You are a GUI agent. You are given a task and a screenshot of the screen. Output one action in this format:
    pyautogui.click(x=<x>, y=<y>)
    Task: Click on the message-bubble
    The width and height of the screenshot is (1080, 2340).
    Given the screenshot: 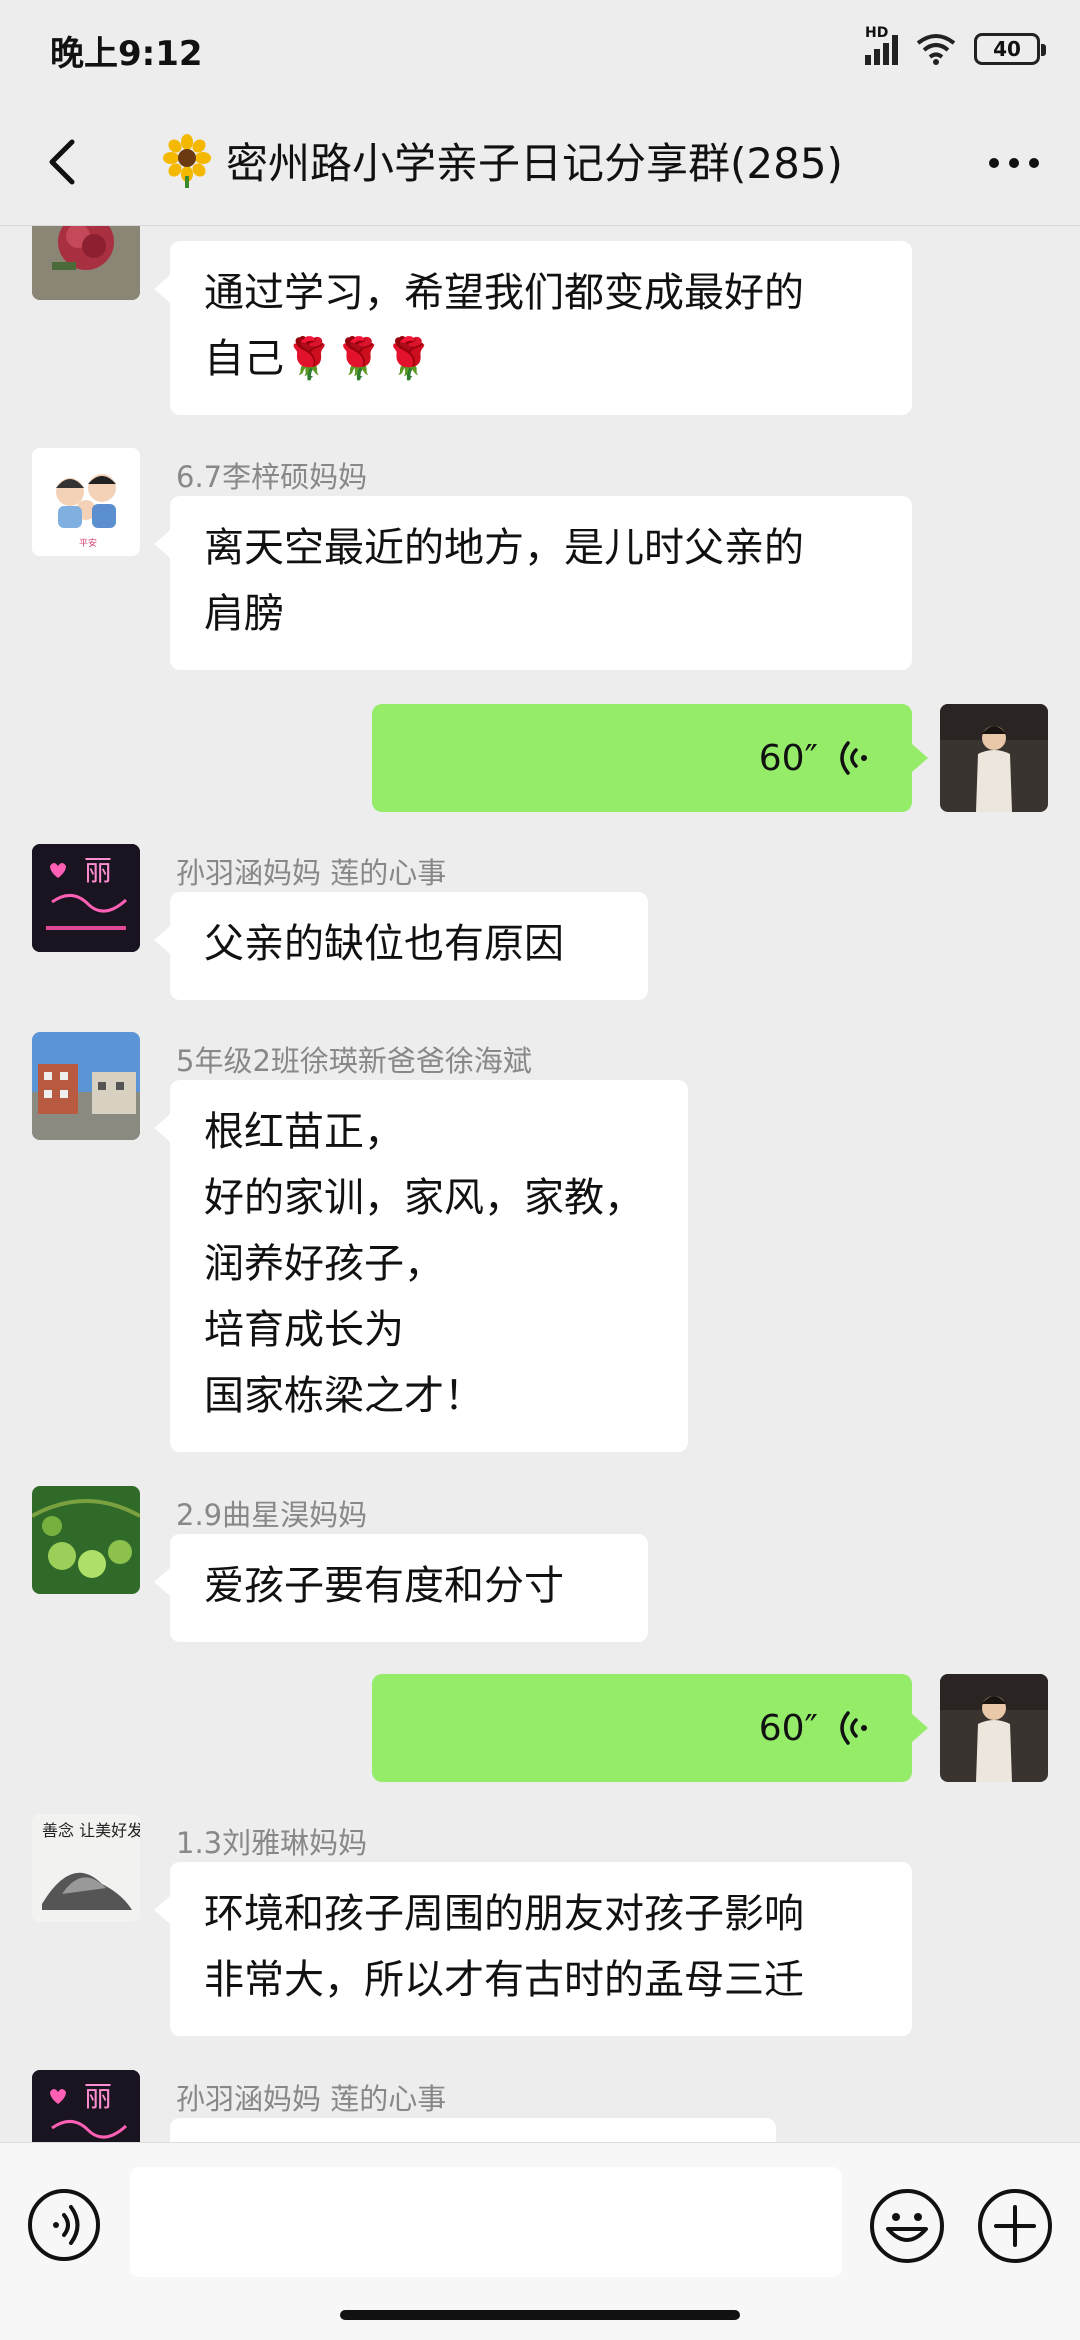 What is the action you would take?
    pyautogui.click(x=473, y=2130)
    